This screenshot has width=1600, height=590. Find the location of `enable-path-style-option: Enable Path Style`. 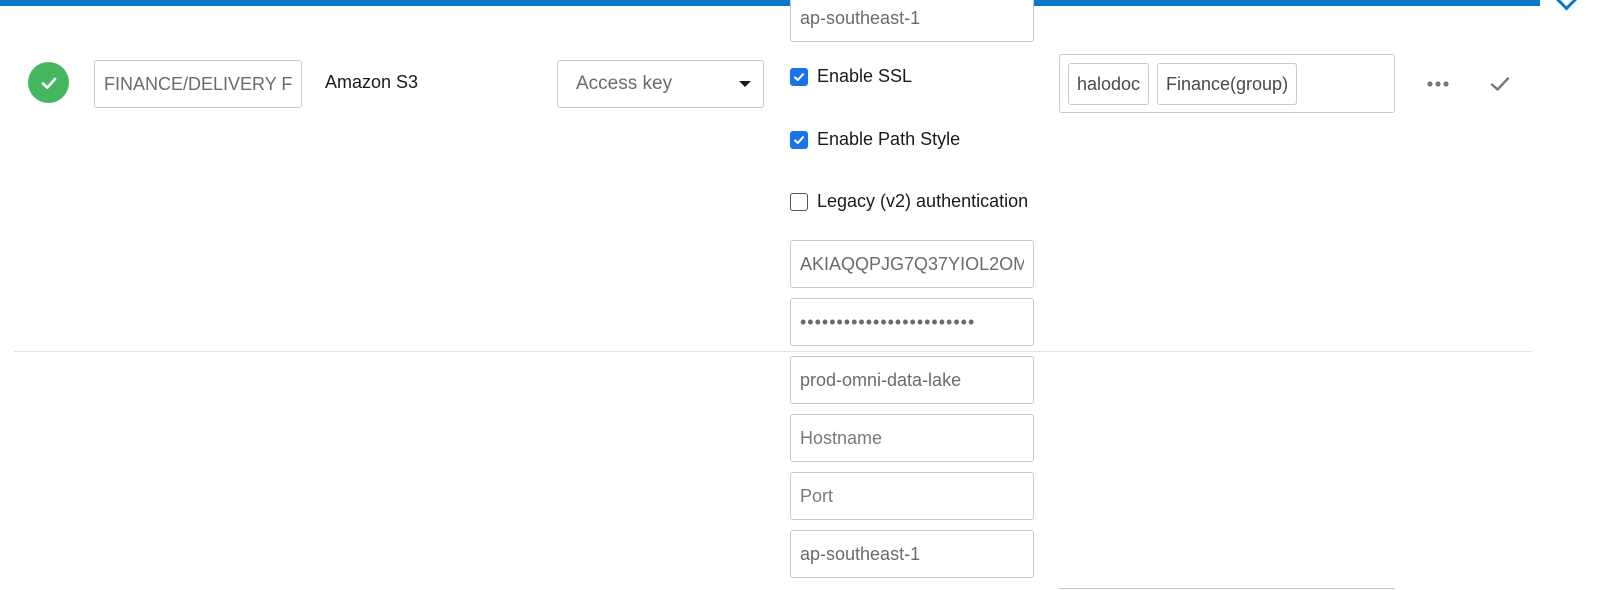

enable-path-style-option: Enable Path Style is located at coordinates (875, 139).